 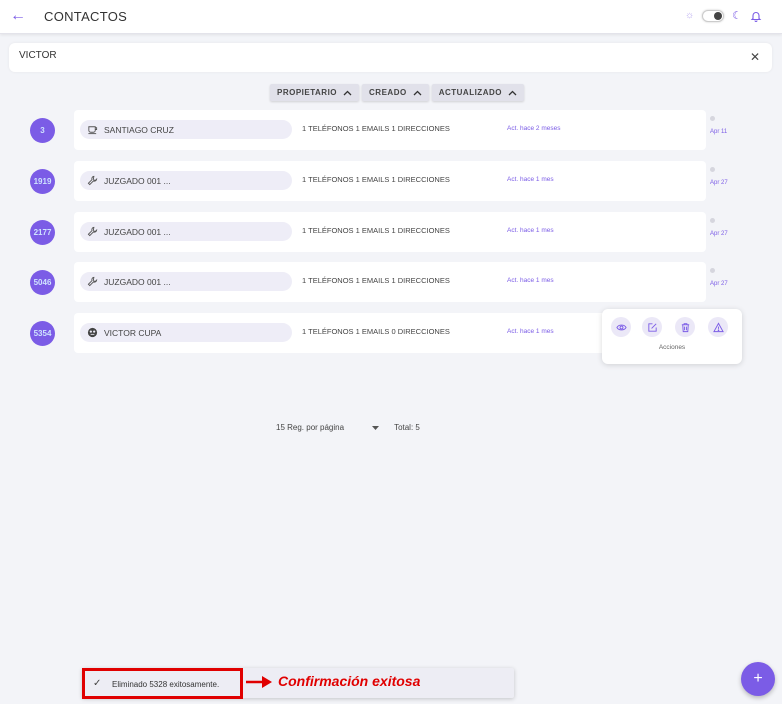 I want to click on search-input, so click(x=369, y=55).